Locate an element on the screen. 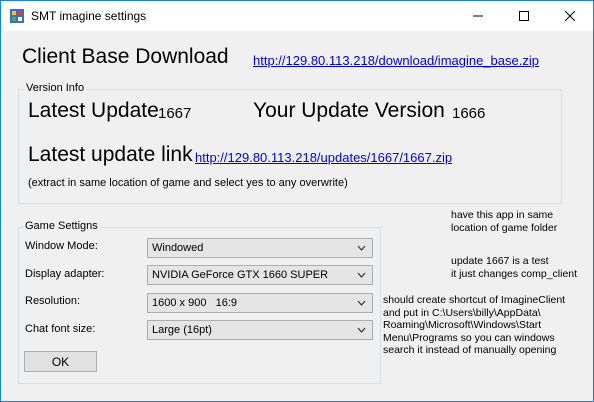 Image resolution: width=594 pixels, height=402 pixels. client-base-heading: Client Base Download is located at coordinates (125, 56).